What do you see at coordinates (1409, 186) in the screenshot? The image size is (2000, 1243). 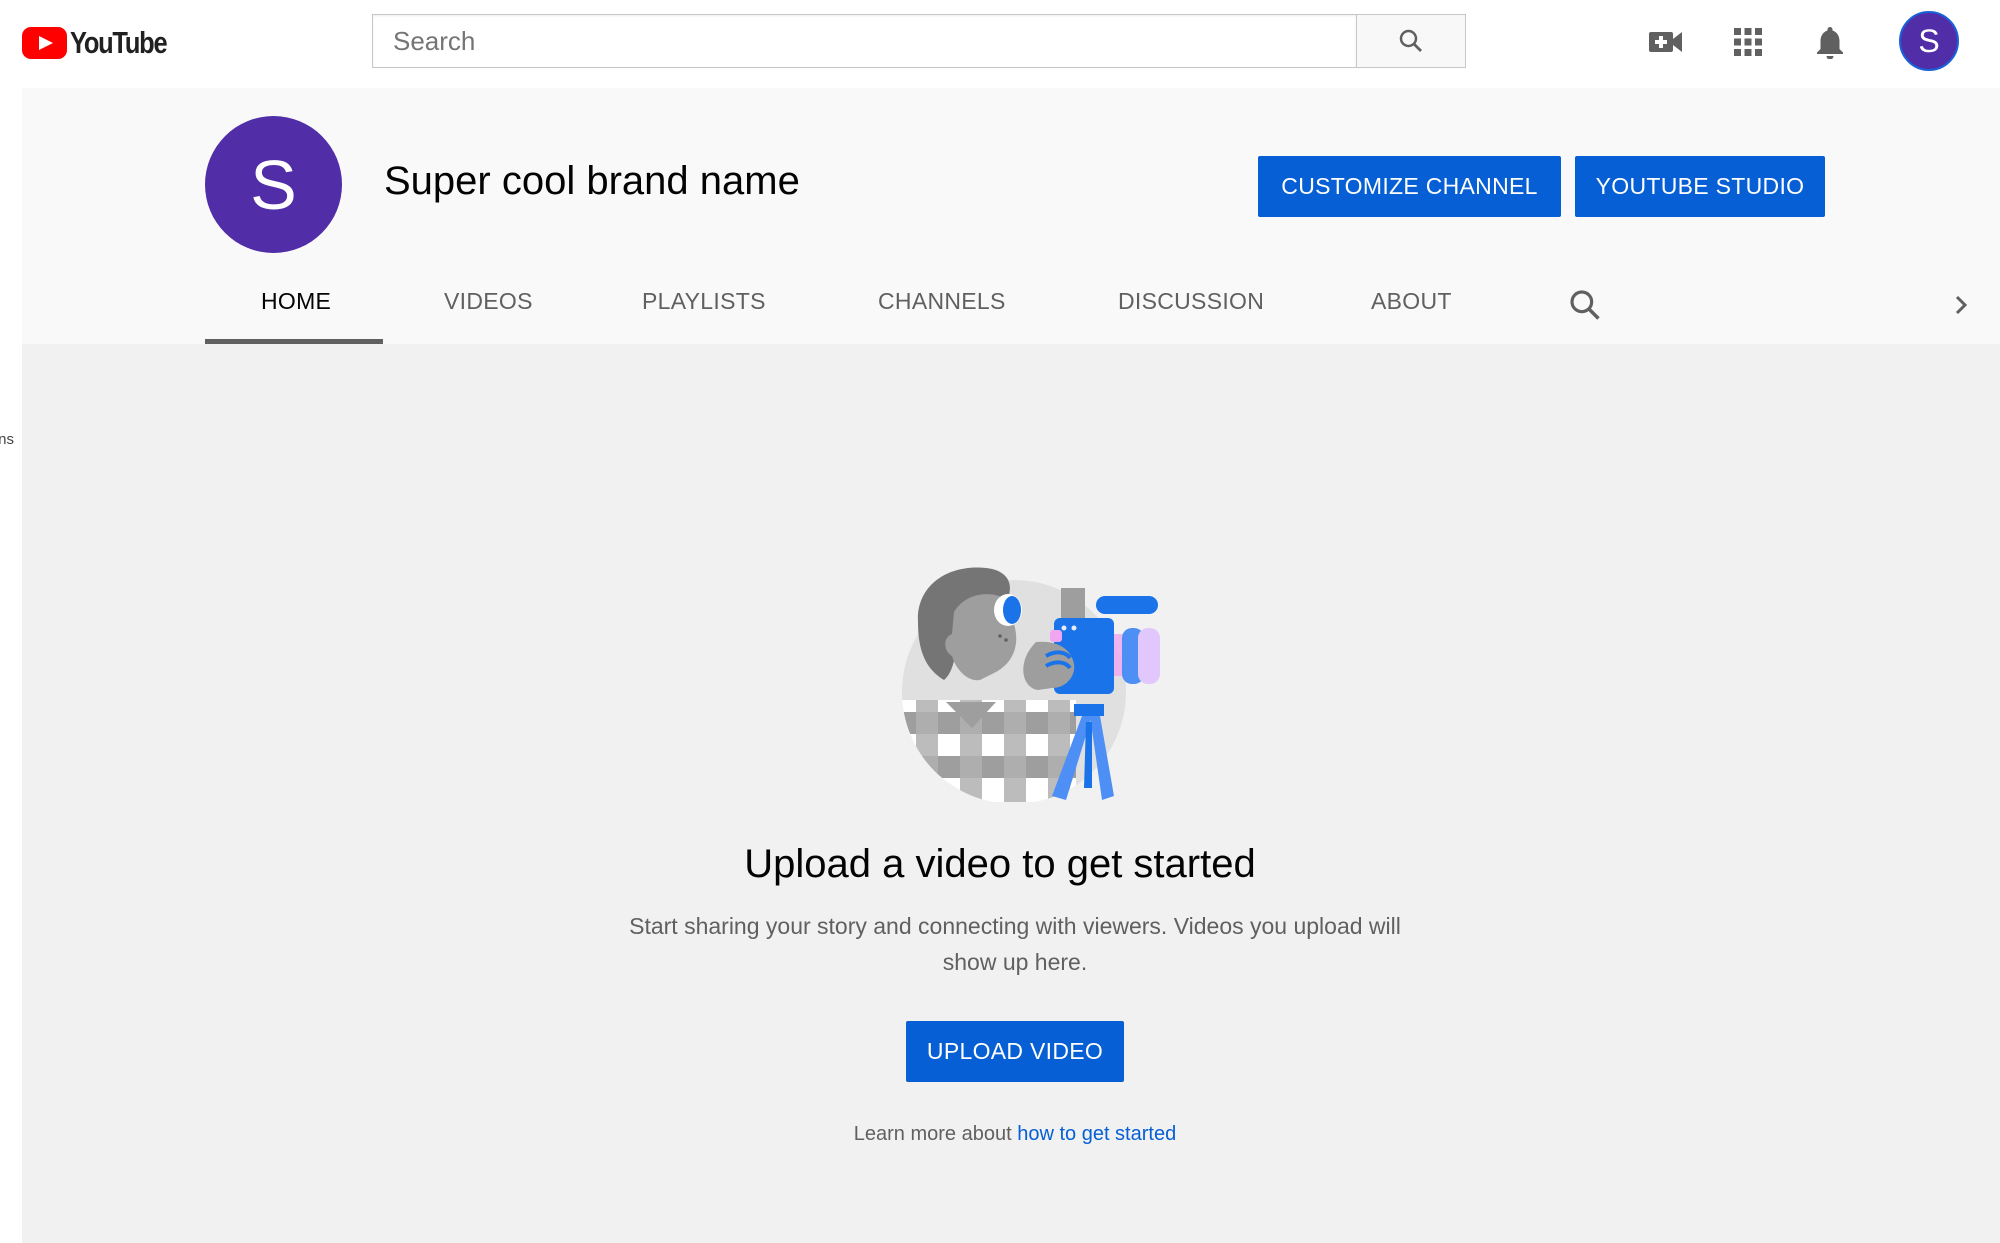 I see `customize-channel-button: CUSTOMIZE CHANNEL` at bounding box center [1409, 186].